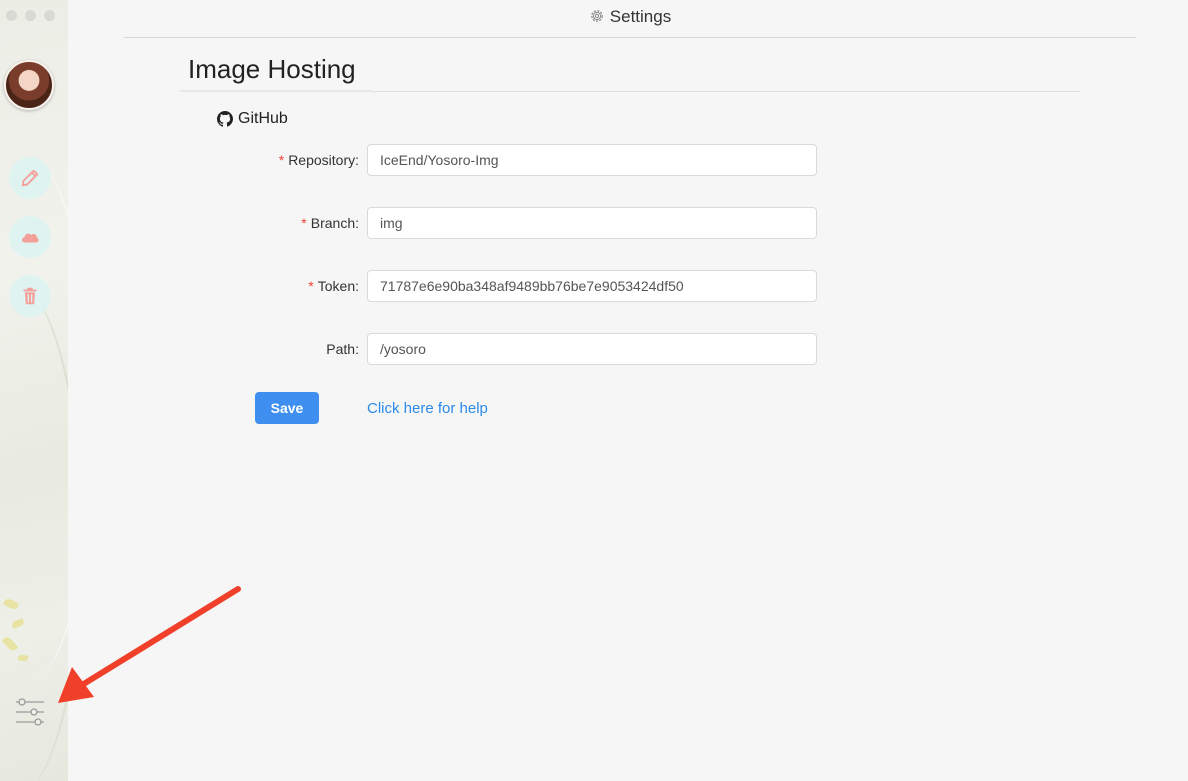 This screenshot has height=781, width=1188. What do you see at coordinates (318, 160) in the screenshot?
I see `repository-label: * Repository:` at bounding box center [318, 160].